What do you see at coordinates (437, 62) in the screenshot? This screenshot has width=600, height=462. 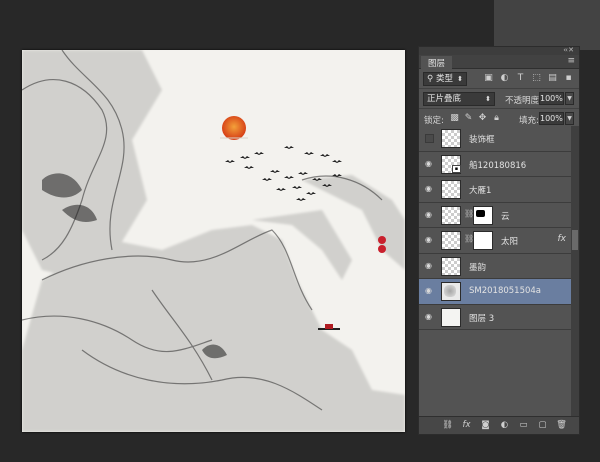 I see `tab-layers: 图层` at bounding box center [437, 62].